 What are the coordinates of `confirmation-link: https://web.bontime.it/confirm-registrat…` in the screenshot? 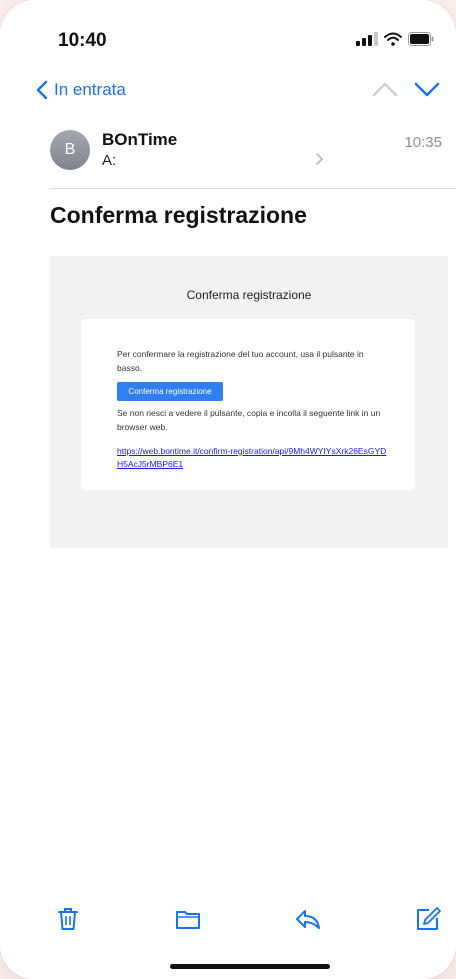 It's located at (252, 458).